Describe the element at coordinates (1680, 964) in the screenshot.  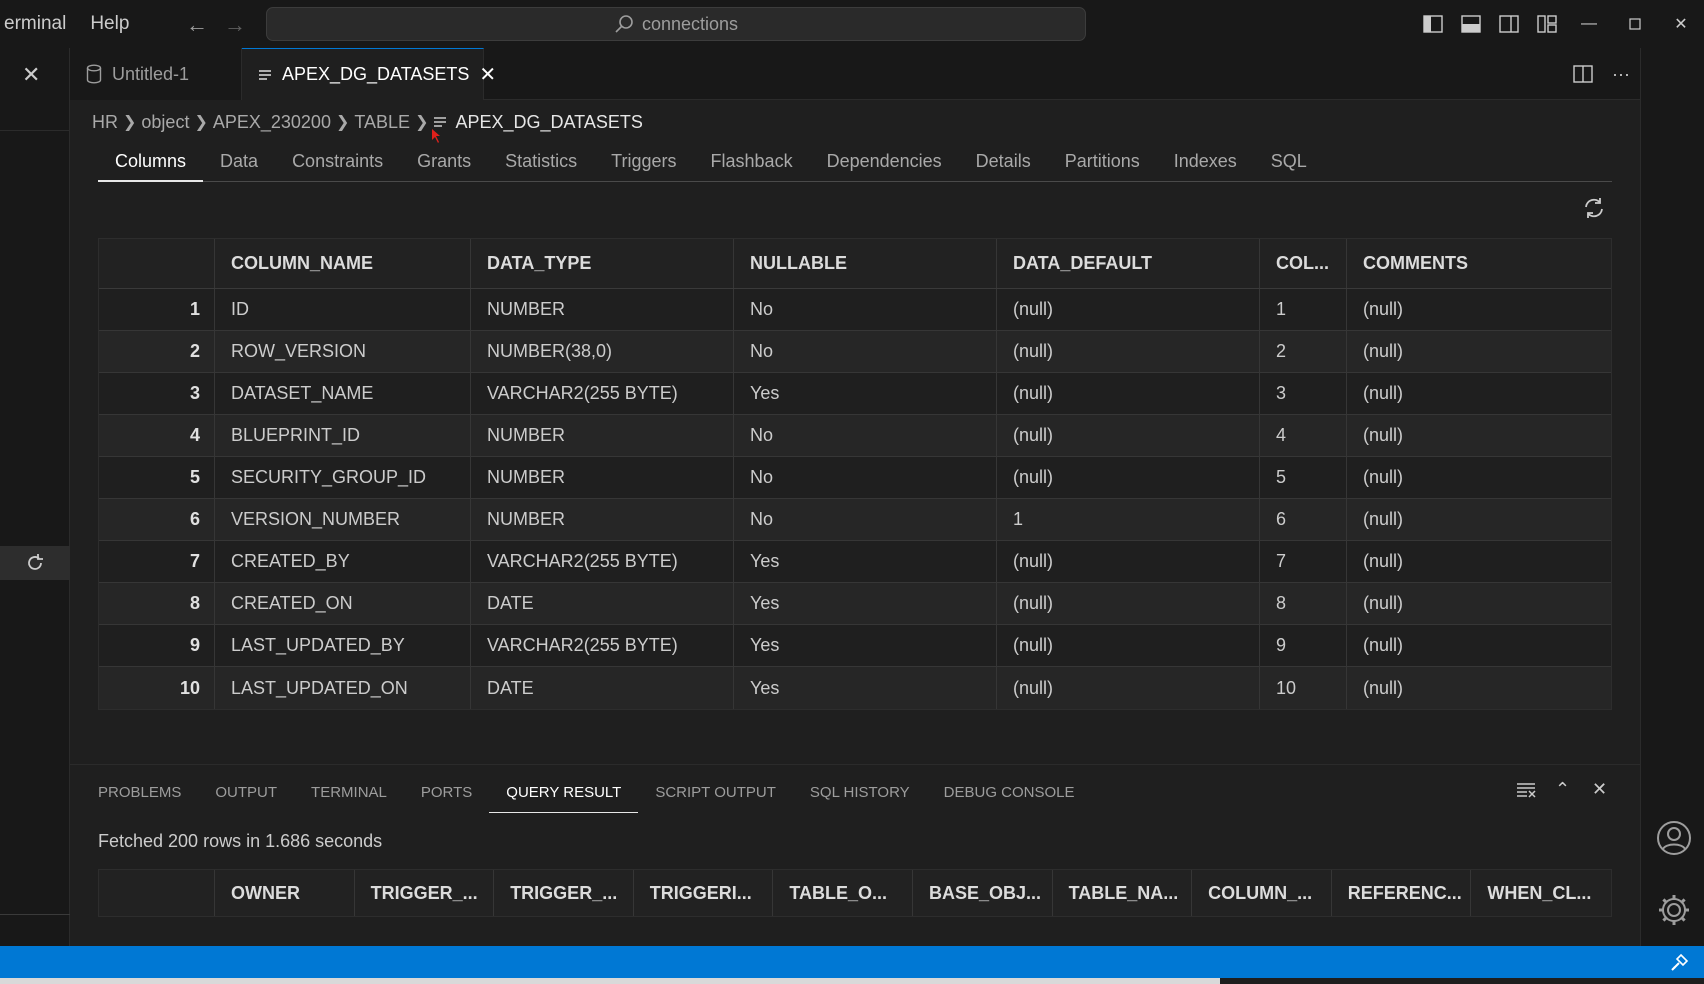
I see `remote-connection-icon` at that location.